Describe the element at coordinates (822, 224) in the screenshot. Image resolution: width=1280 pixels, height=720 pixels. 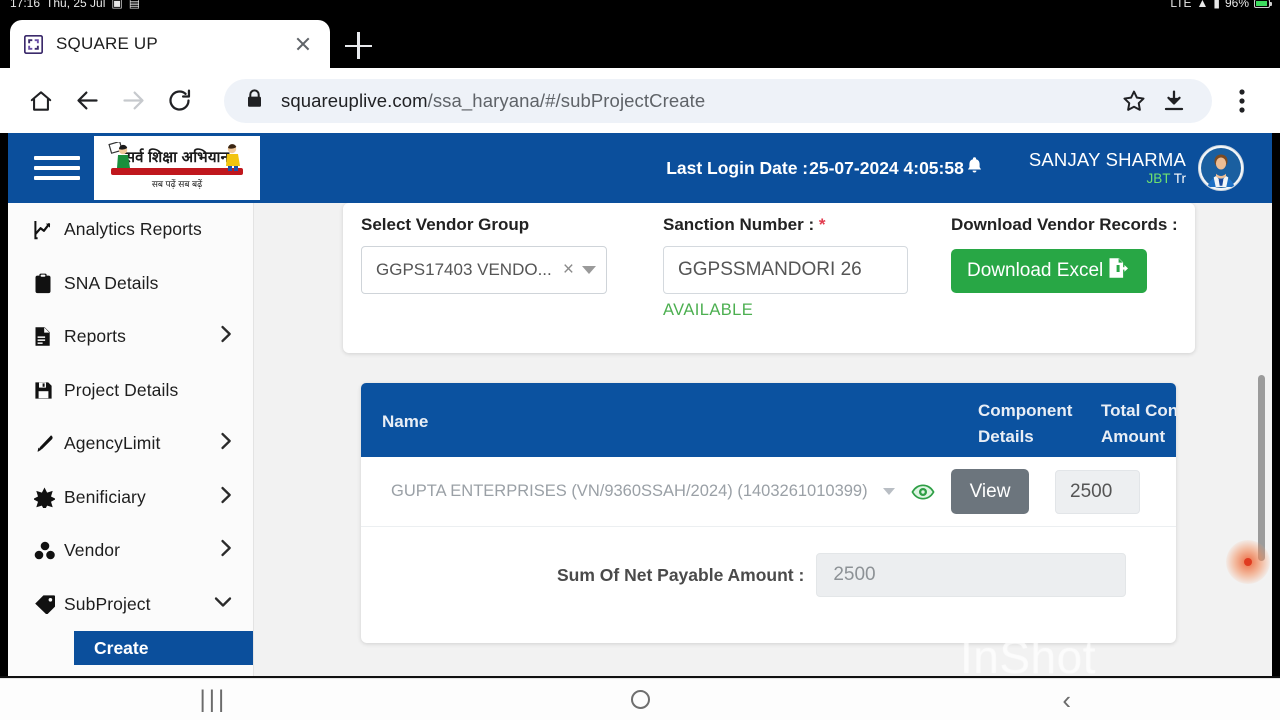
I see `required-marker: *` at that location.